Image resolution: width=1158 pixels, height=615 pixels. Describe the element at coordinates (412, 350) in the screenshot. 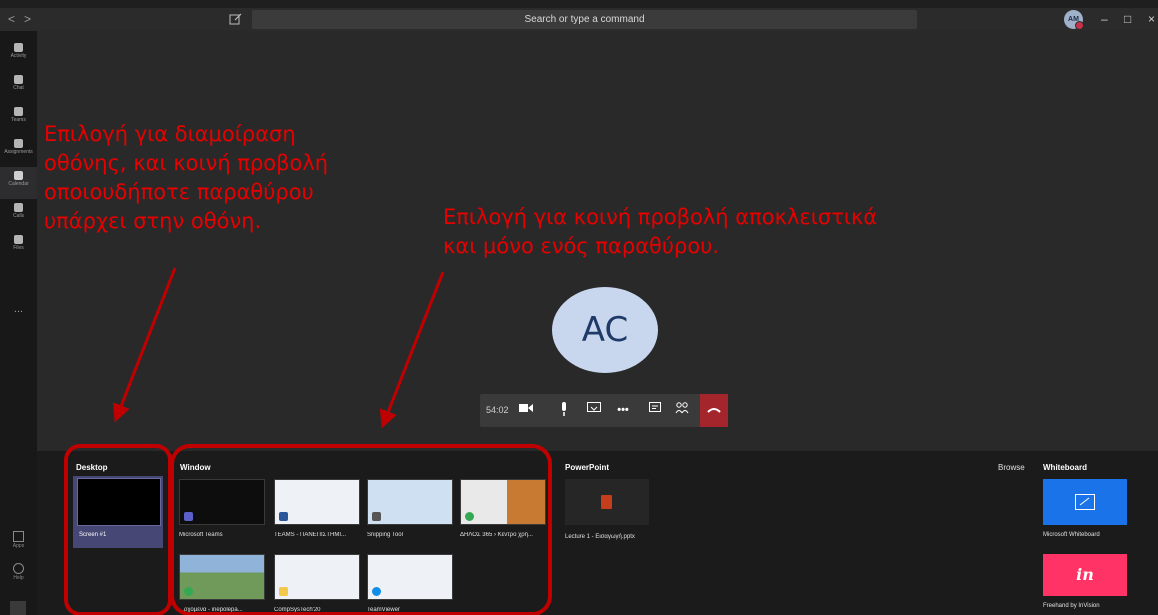

I see `arrow-to-window` at that location.